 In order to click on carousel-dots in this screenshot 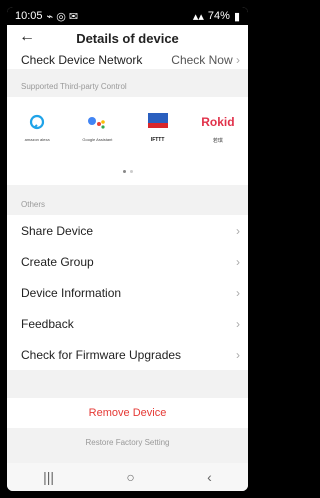, I will do `click(127, 171)`.